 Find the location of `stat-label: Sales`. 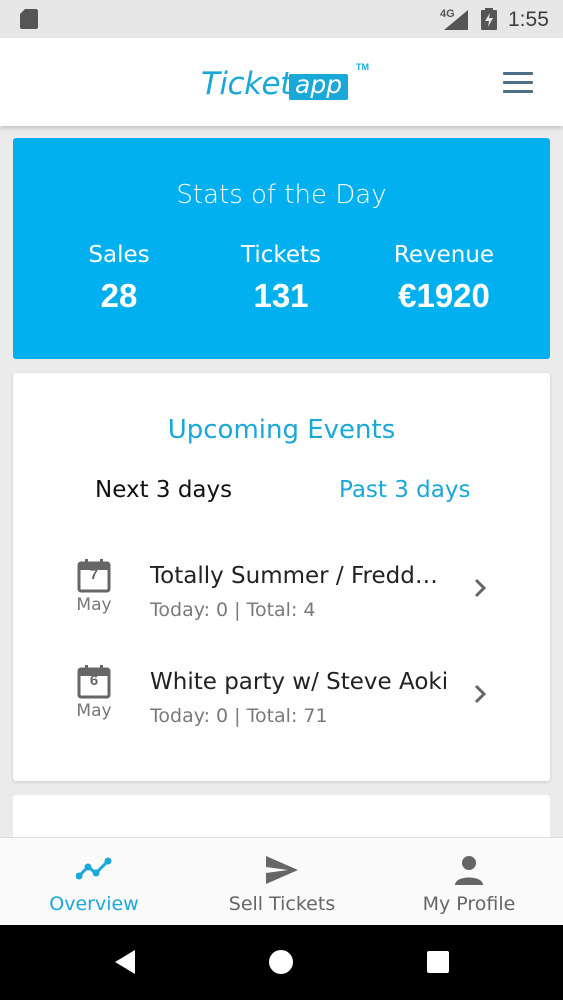

stat-label: Sales is located at coordinates (119, 255).